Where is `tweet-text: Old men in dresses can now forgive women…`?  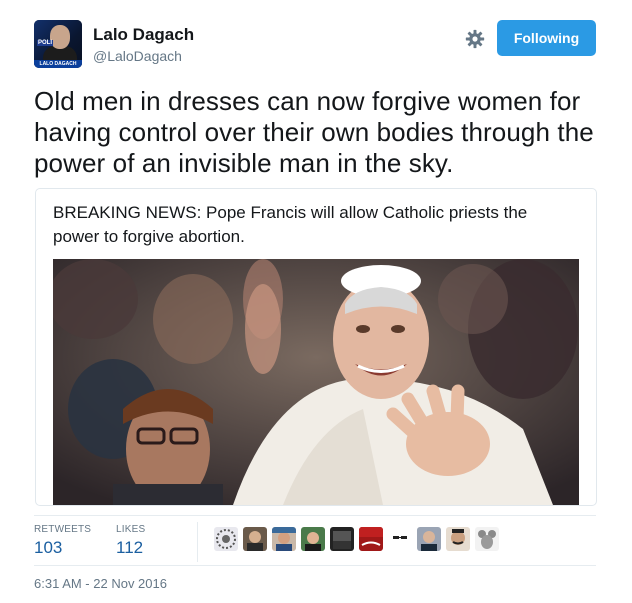 tweet-text: Old men in dresses can now forgive women… is located at coordinates (314, 132).